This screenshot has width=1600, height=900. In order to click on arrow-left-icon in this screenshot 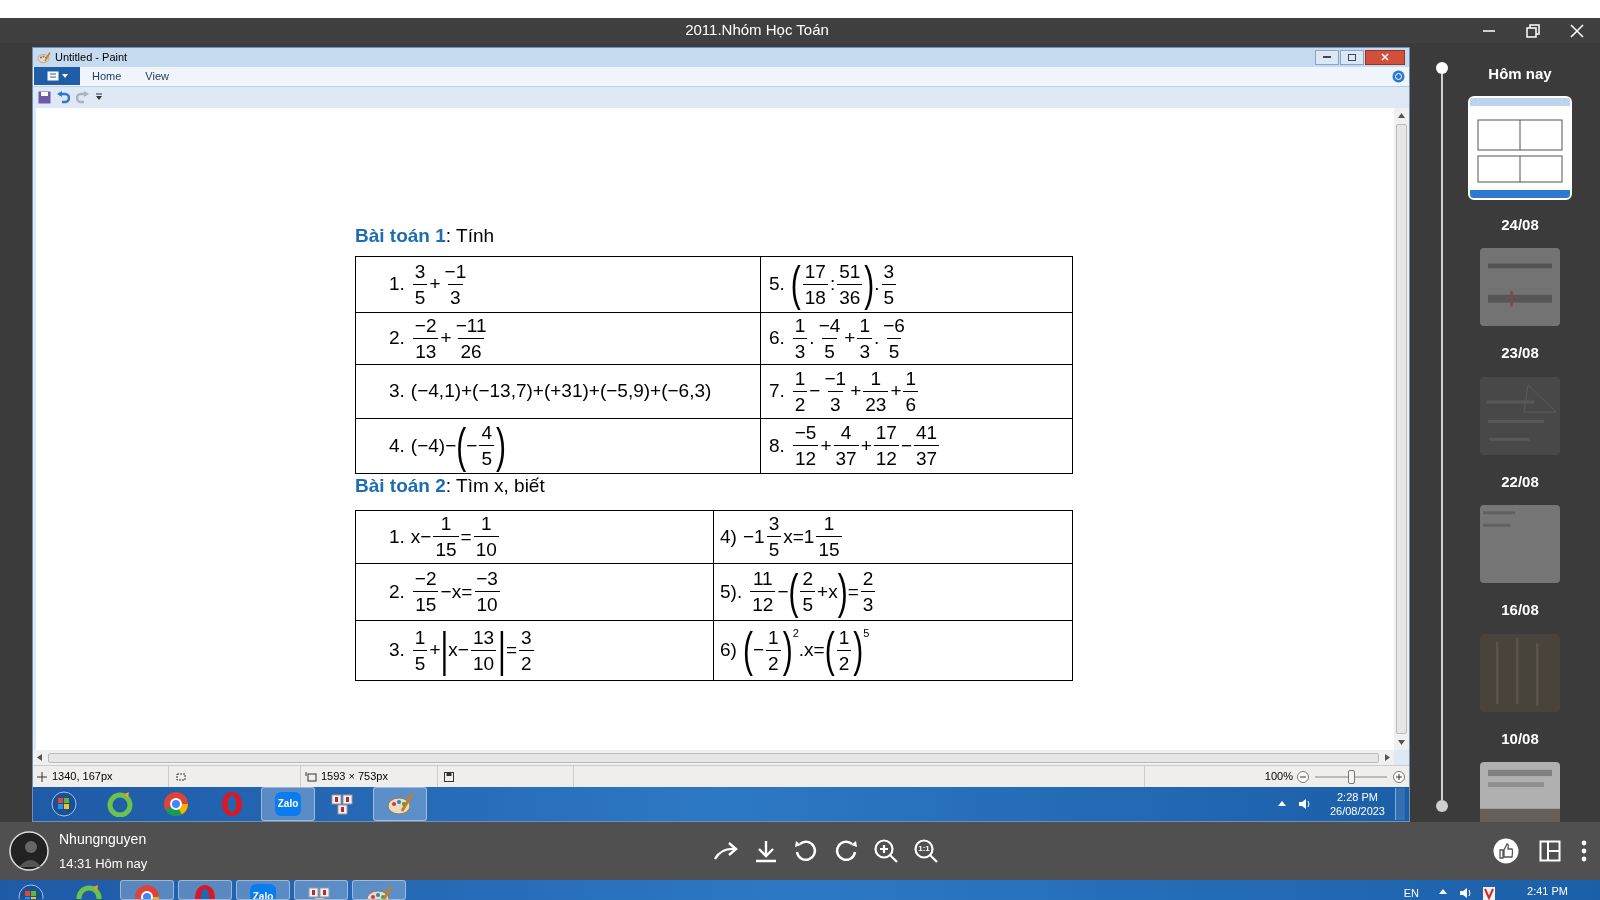, I will do `click(39, 758)`.